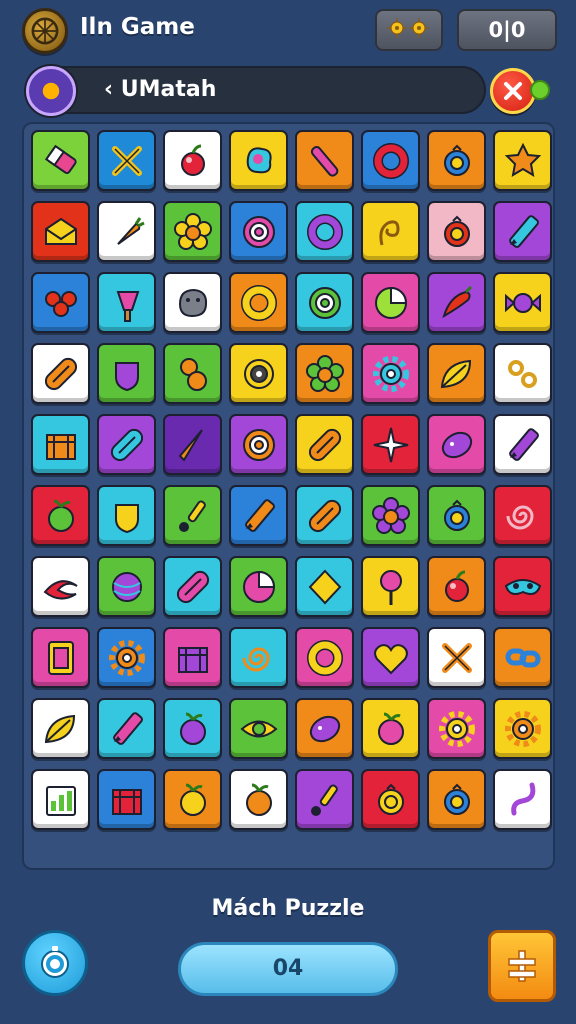 This screenshot has width=576, height=1024. I want to click on menu-button, so click(522, 966).